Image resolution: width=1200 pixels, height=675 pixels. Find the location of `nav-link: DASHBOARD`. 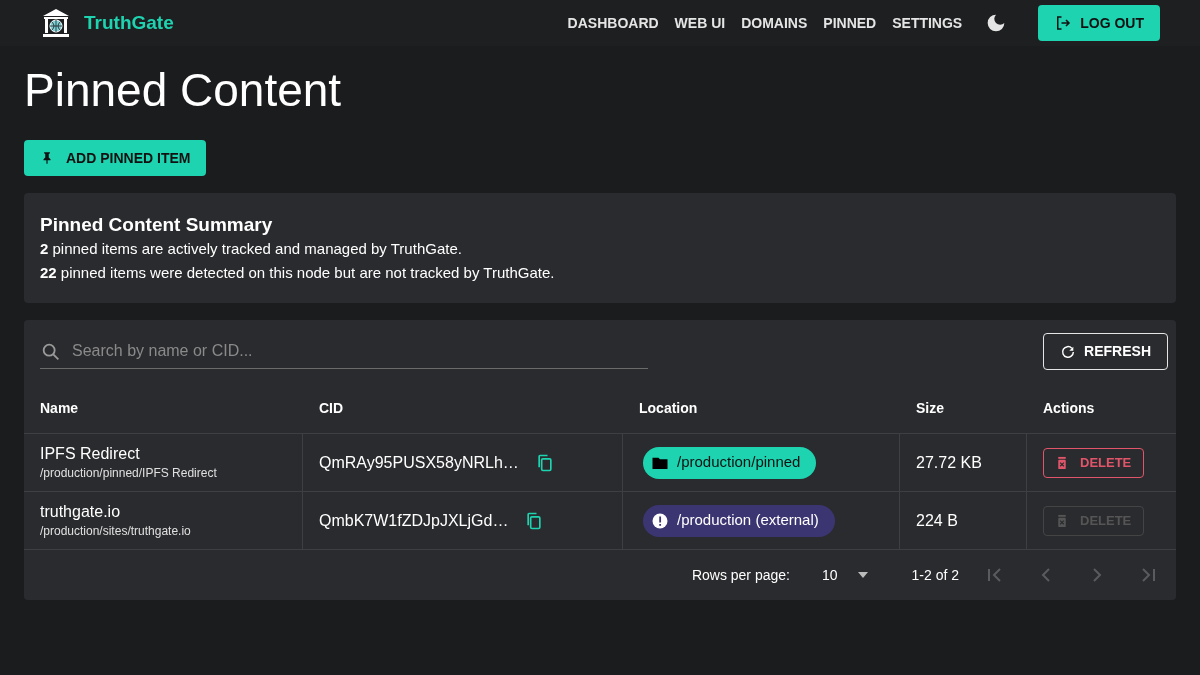

nav-link: DASHBOARD is located at coordinates (613, 23).